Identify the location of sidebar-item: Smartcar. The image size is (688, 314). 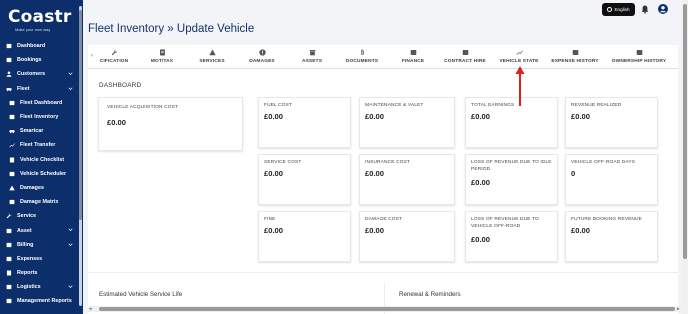
(41, 131).